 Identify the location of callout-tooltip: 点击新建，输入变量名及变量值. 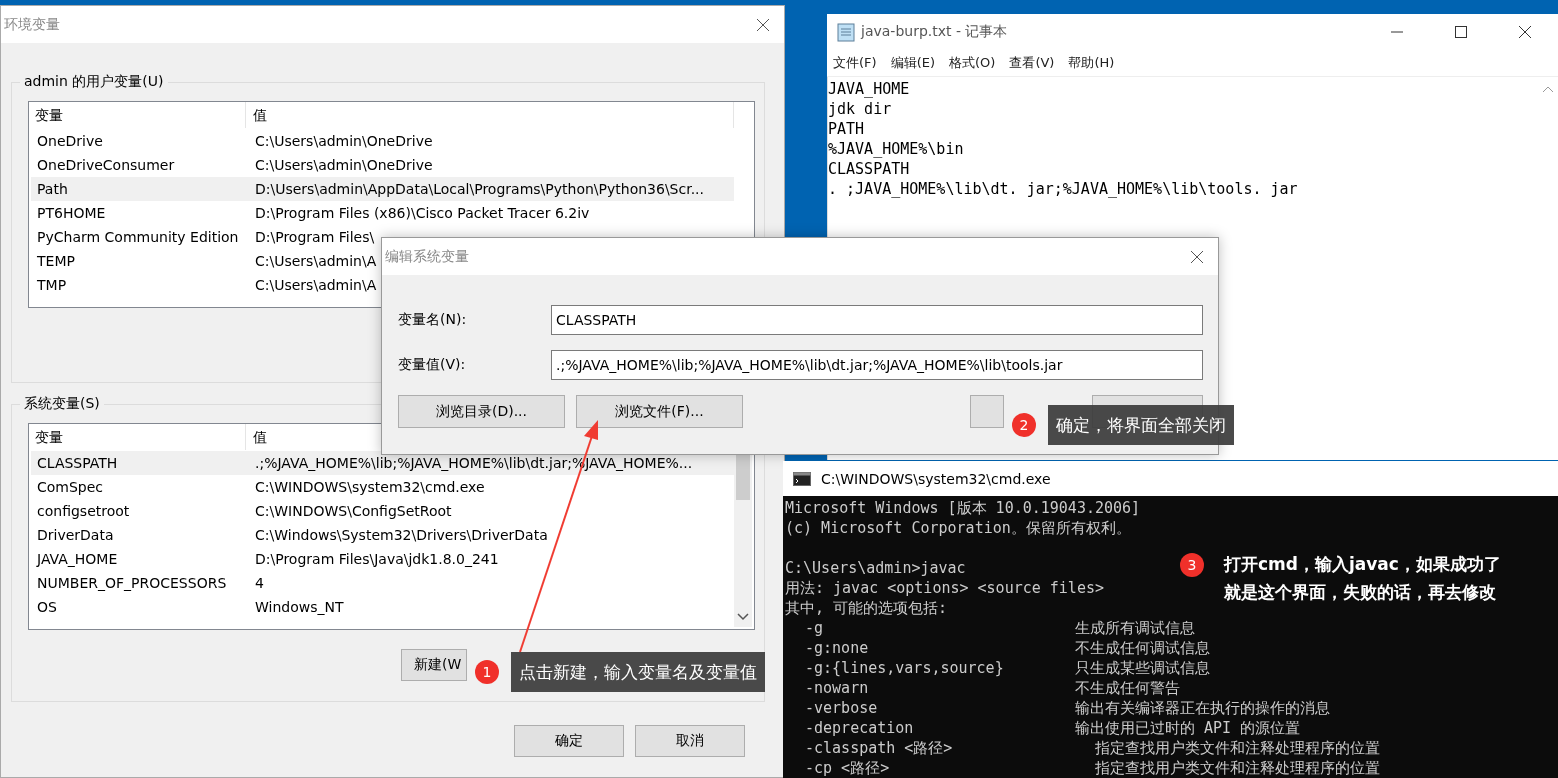
(638, 672).